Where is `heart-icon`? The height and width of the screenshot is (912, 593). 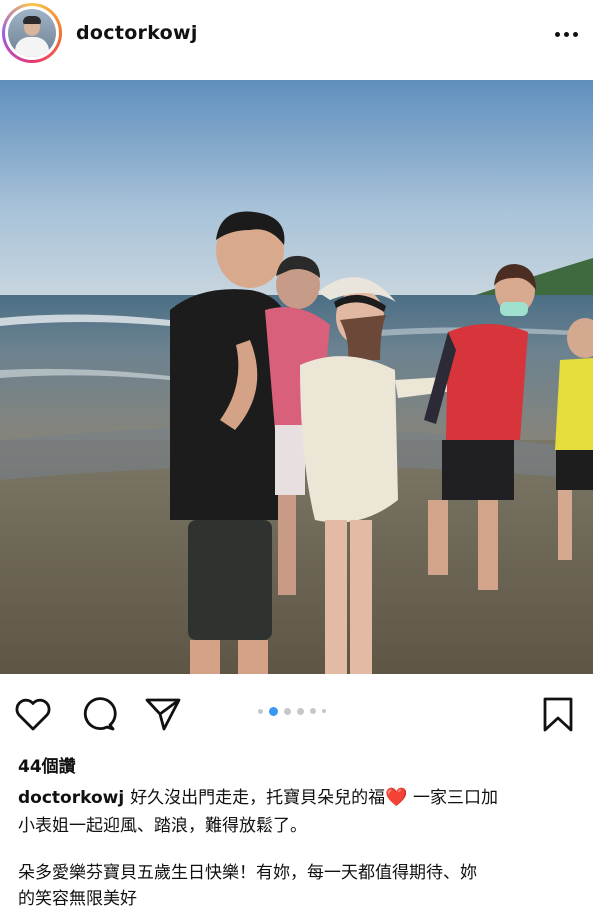
heart-icon is located at coordinates (33, 716).